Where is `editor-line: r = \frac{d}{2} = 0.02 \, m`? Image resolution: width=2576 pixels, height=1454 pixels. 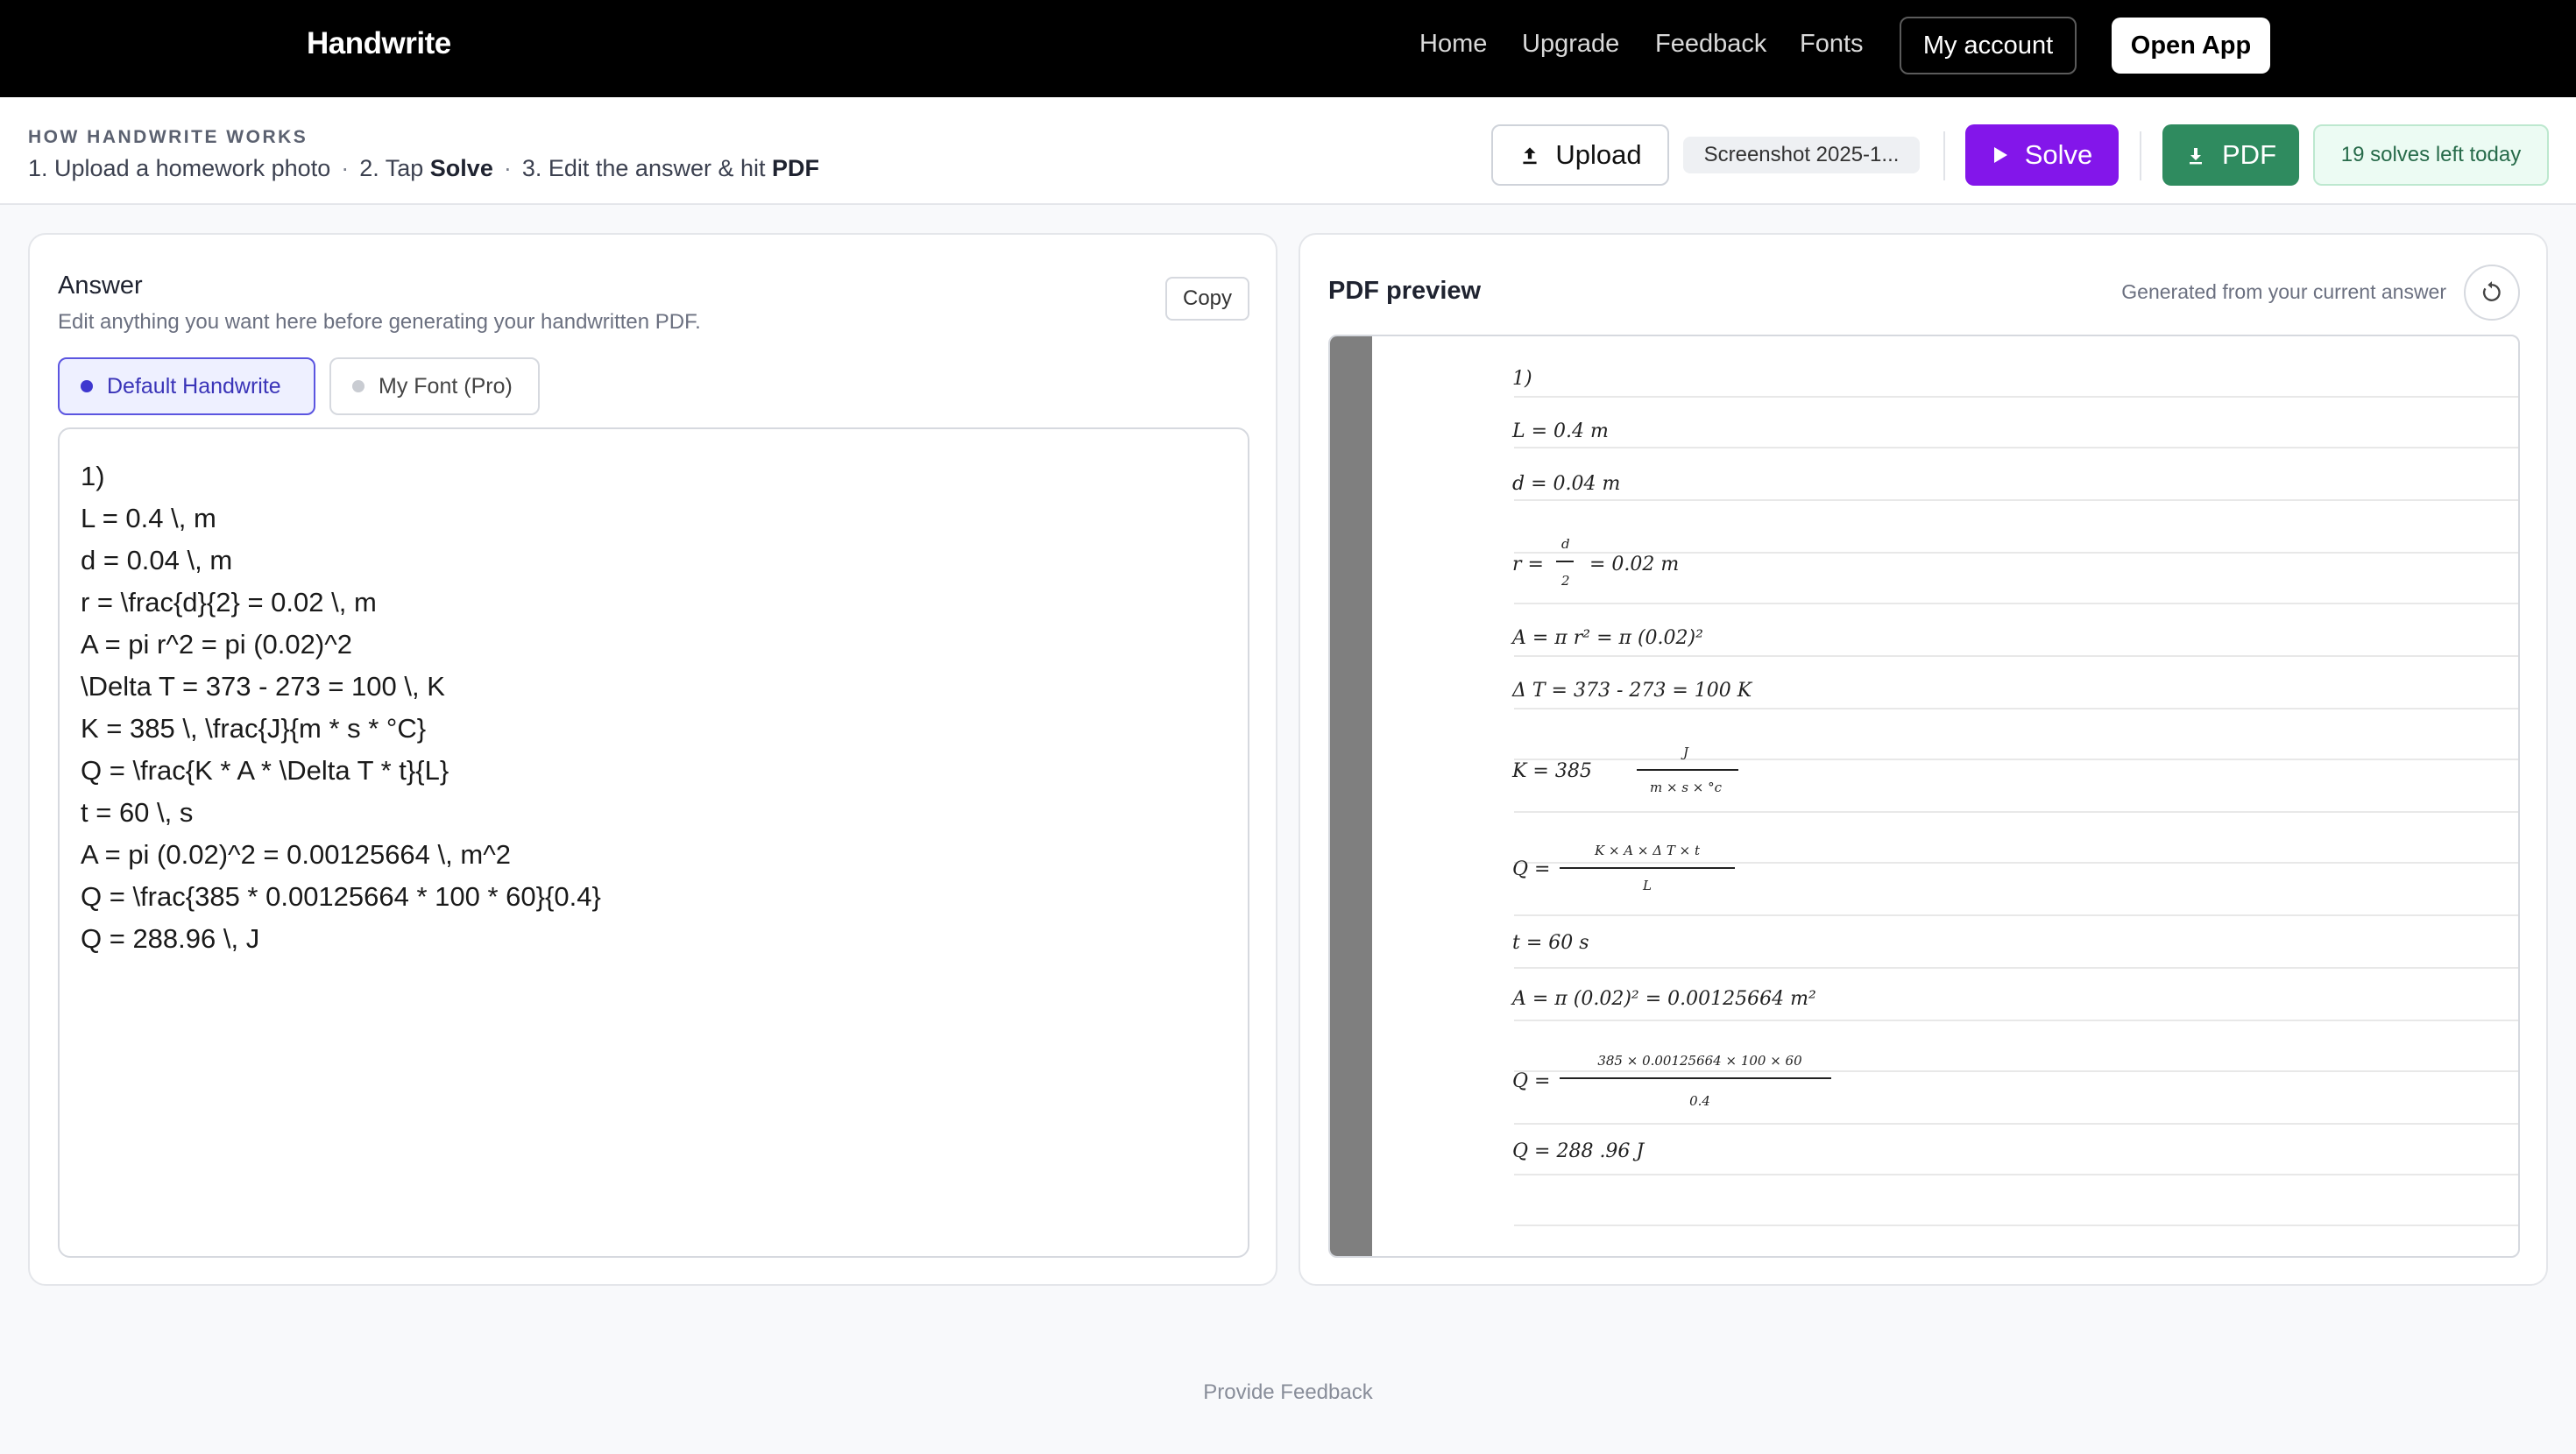
editor-line: r = \frac{d}{2} = 0.02 \, m is located at coordinates (229, 602).